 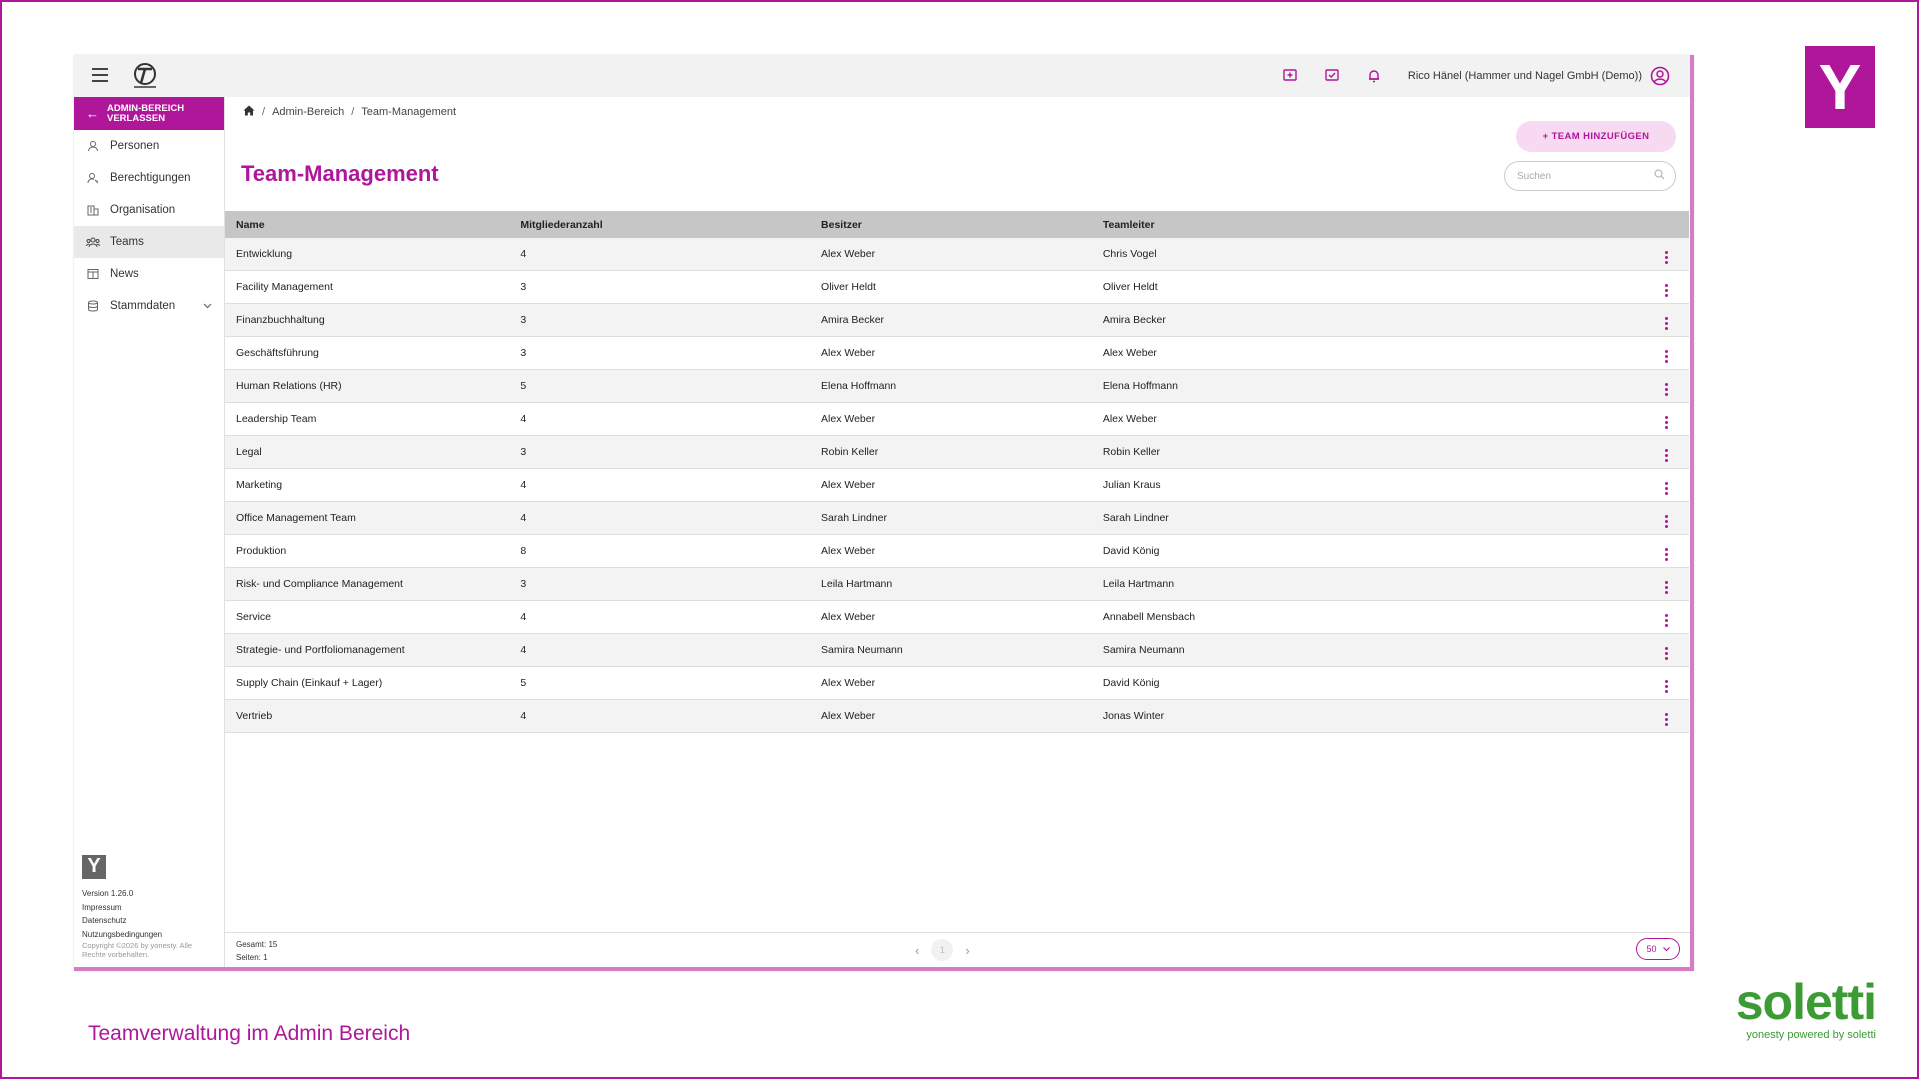 I want to click on cell-lead: Leila Hartmann, so click(x=1322, y=584).